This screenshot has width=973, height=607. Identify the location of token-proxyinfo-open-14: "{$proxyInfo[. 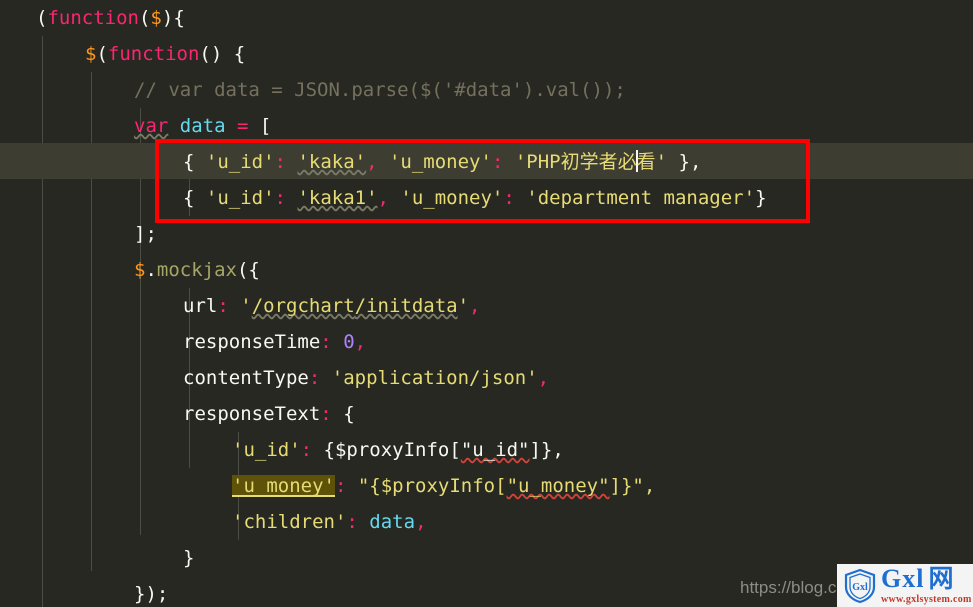
(426, 486).